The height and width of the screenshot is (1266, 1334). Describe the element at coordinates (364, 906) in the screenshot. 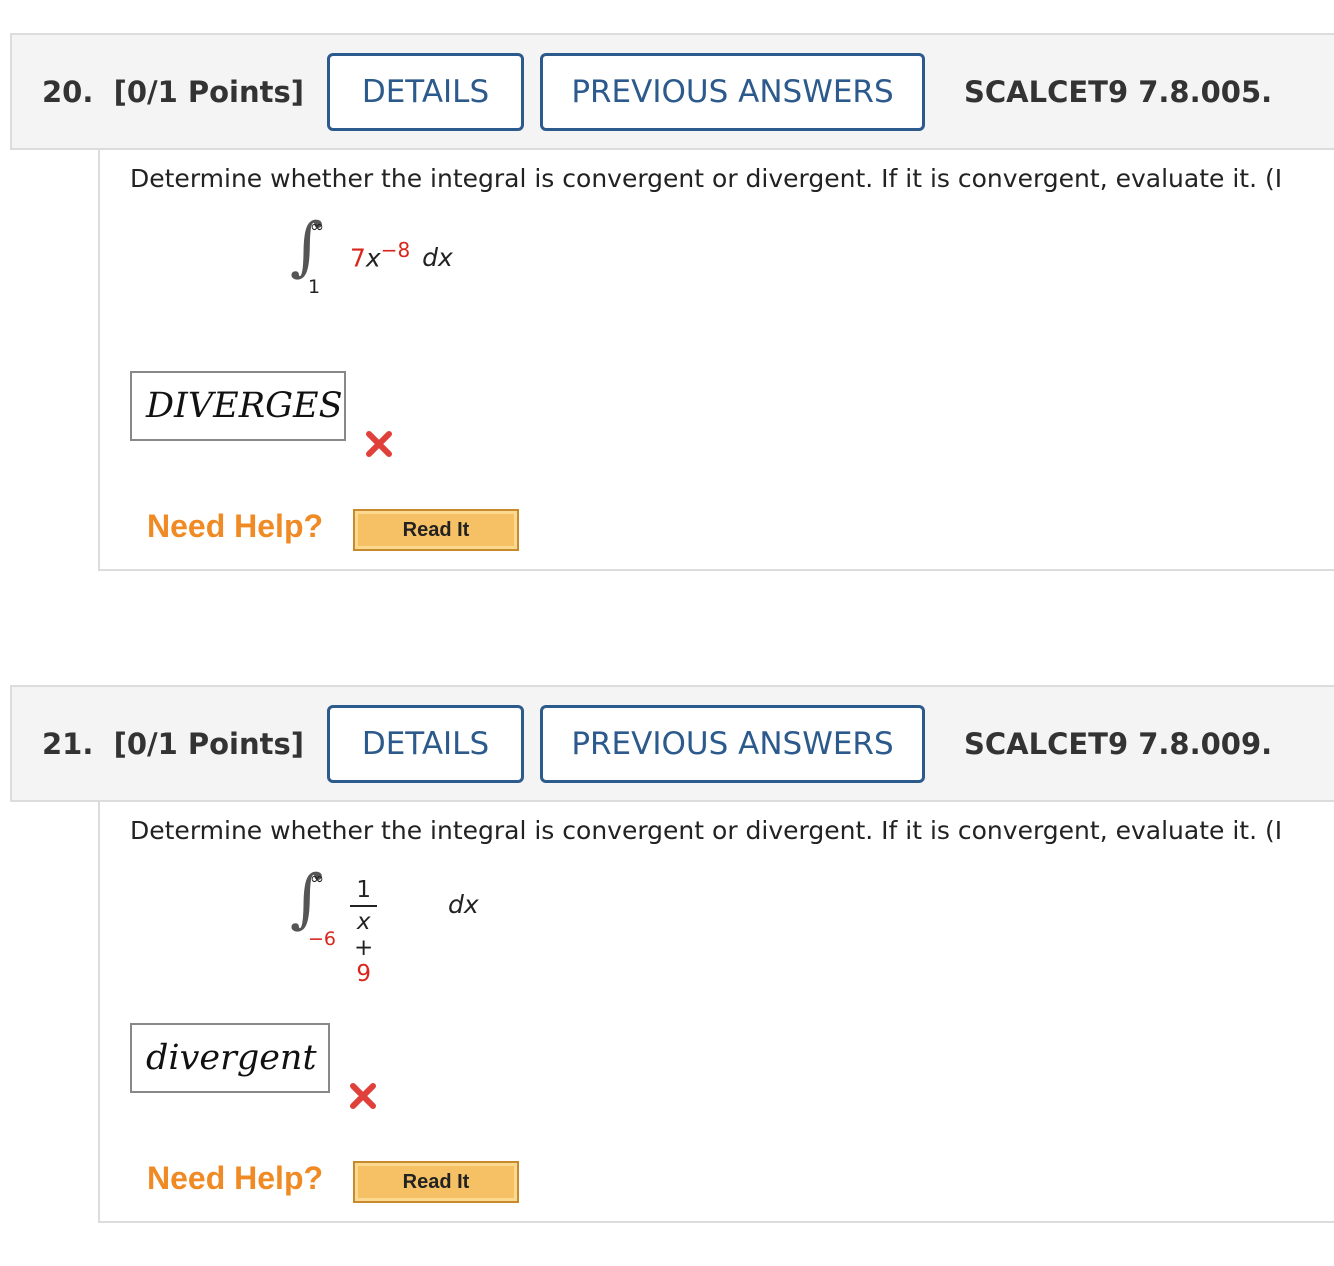

I see `fraction-bar` at that location.